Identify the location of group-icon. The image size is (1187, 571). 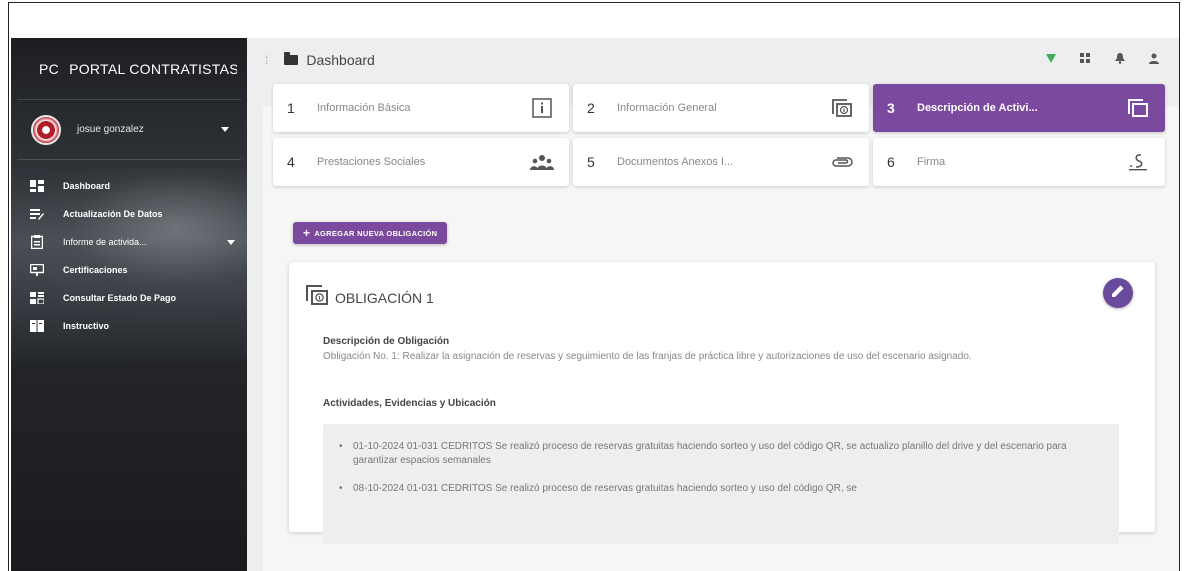
(542, 162).